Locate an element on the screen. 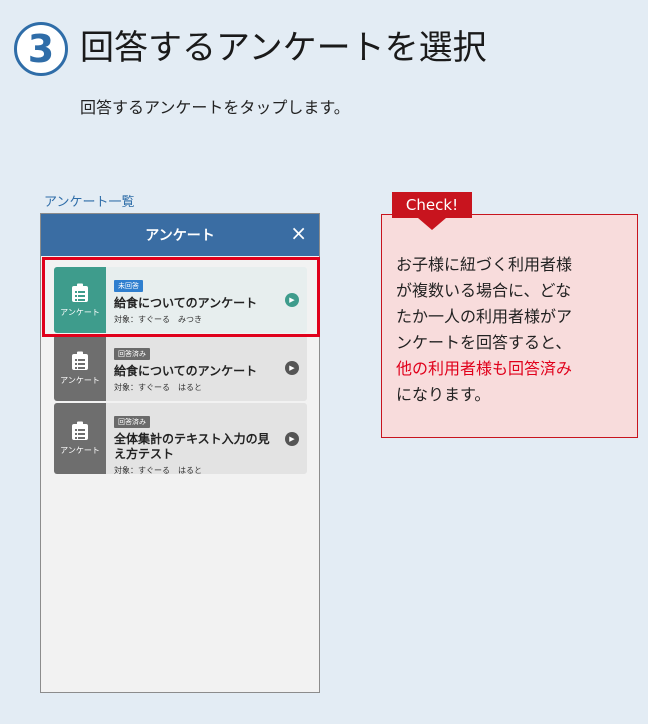 The width and height of the screenshot is (648, 724). list-caption: アンケート一覧 is located at coordinates (89, 202).